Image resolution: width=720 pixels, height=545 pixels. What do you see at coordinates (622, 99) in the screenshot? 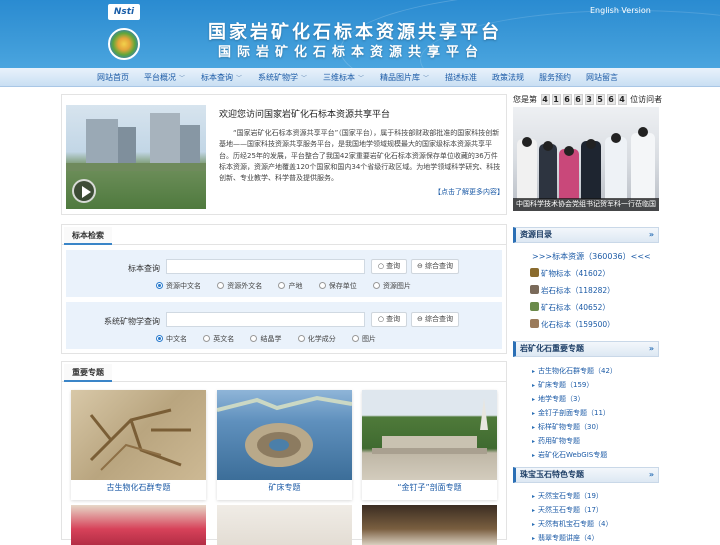
I see `visitor-digit: 4` at bounding box center [622, 99].